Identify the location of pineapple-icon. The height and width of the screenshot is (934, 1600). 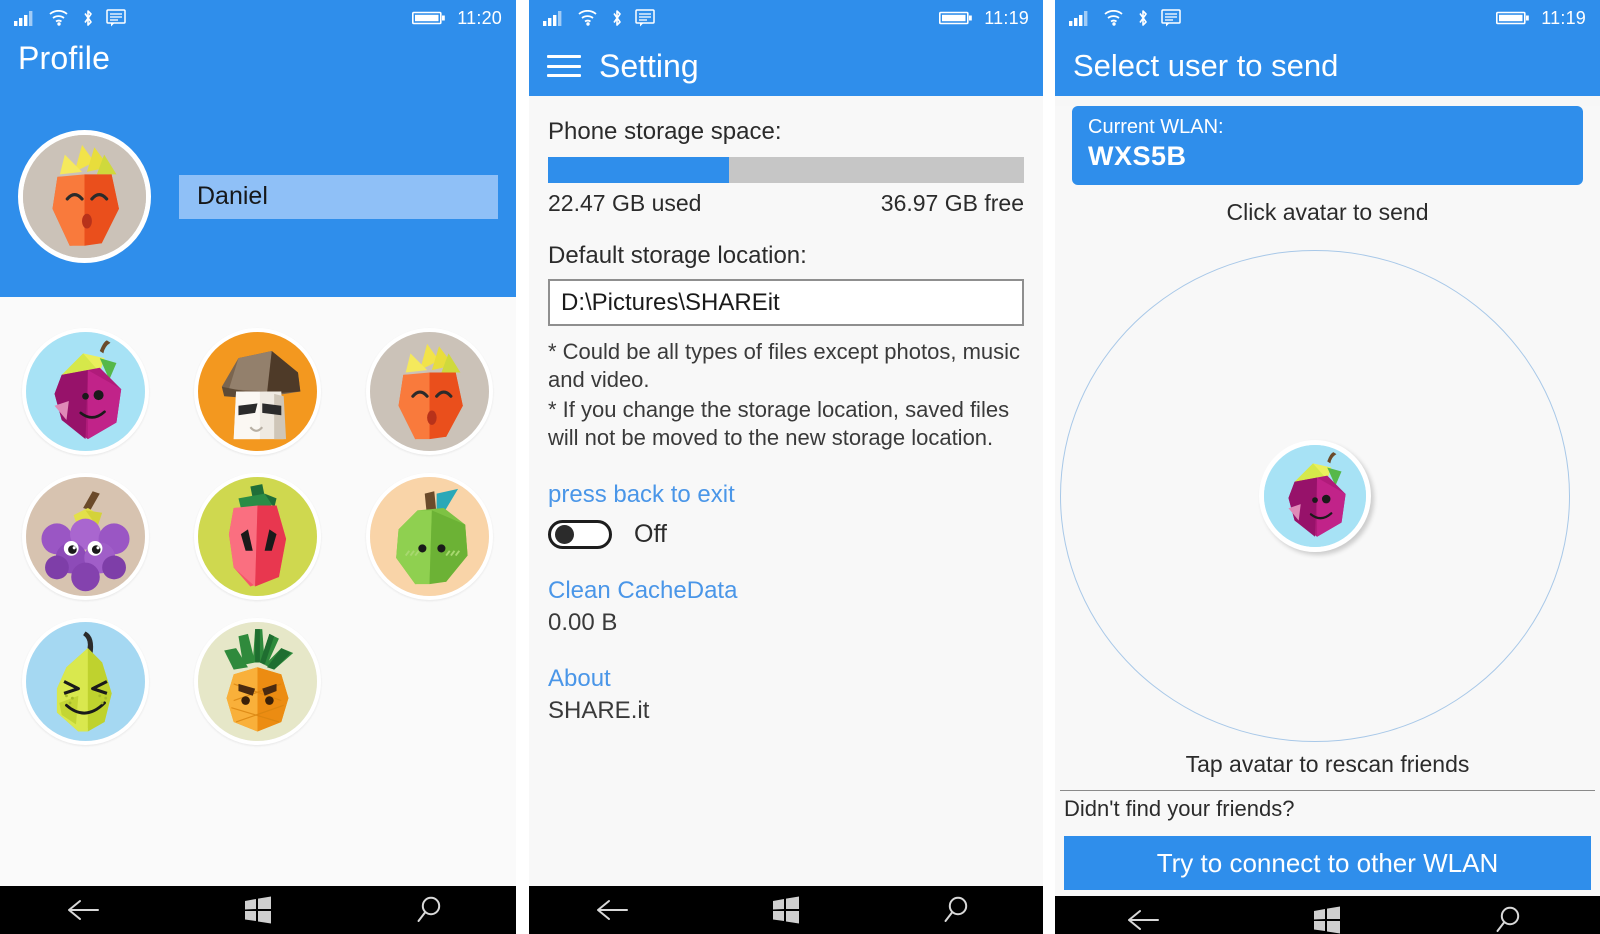
(258, 681).